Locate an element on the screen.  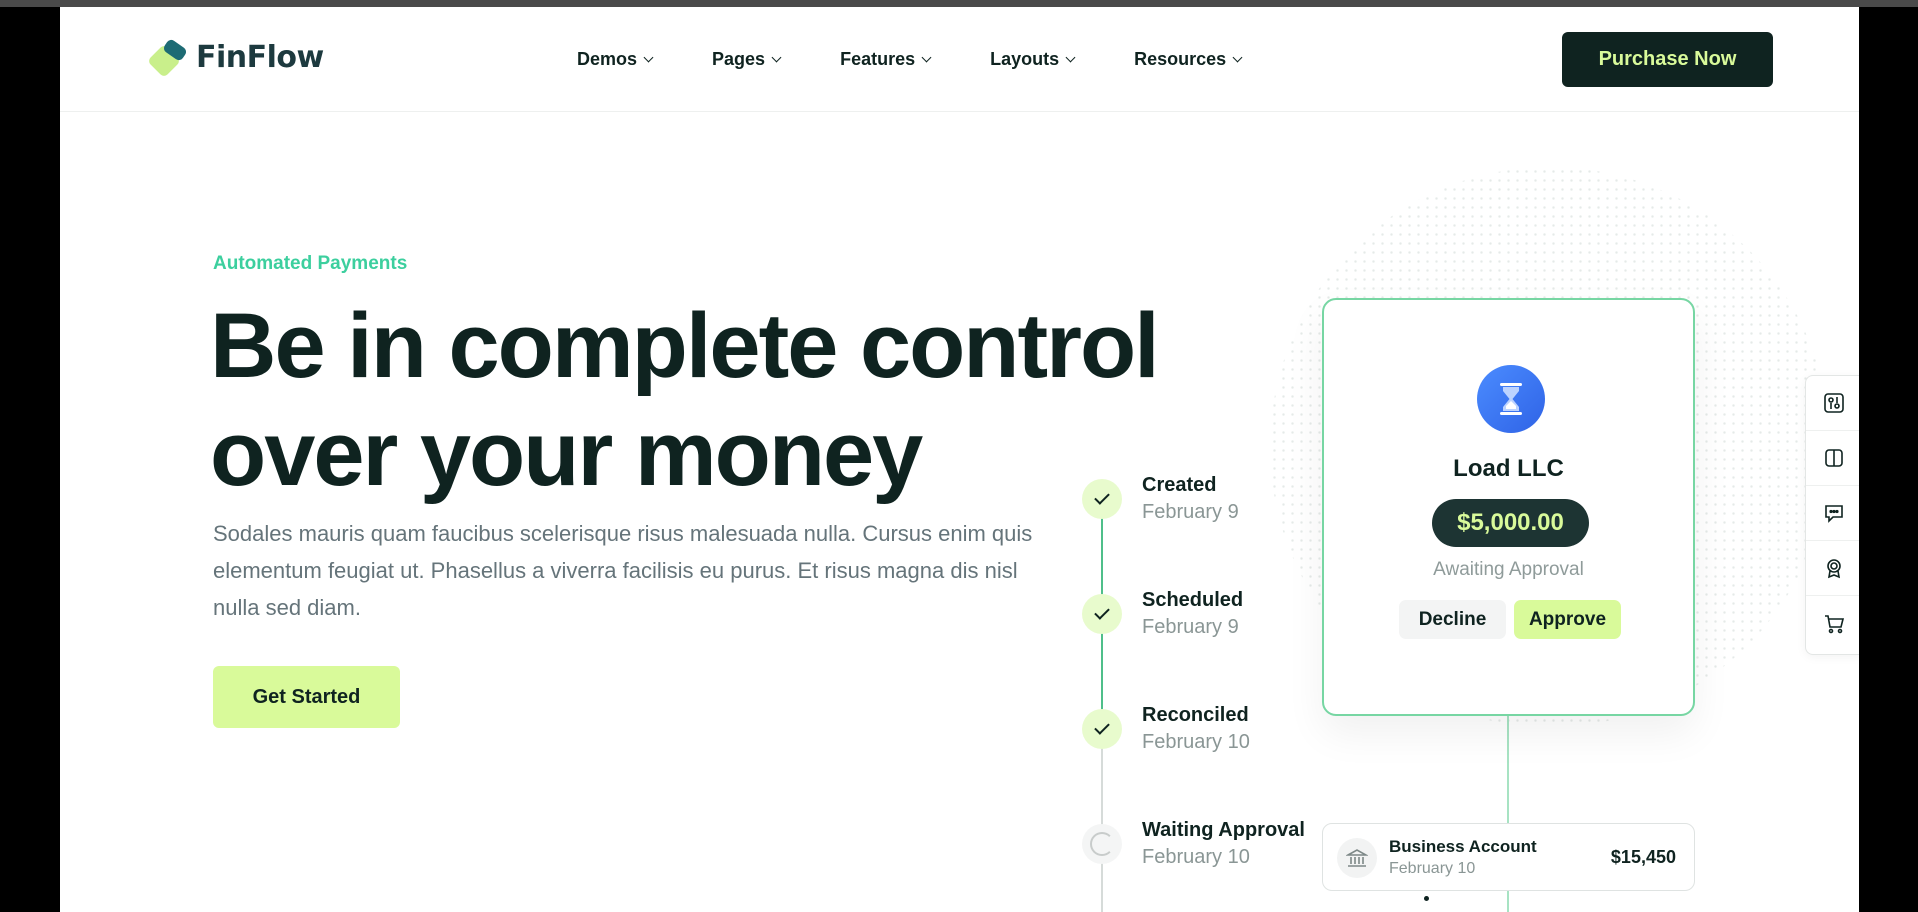
nav-item-pages: Pages is located at coordinates (747, 59).